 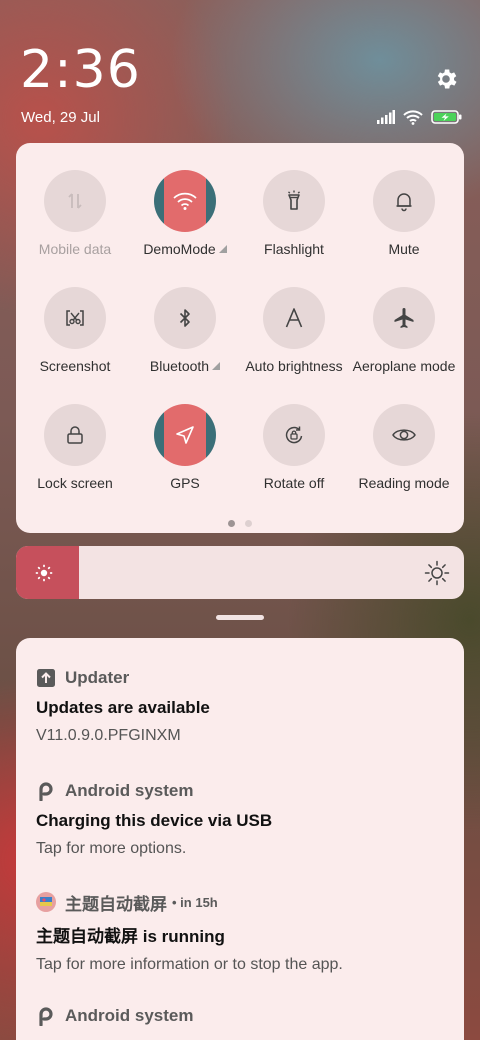 I want to click on tile-gps: GPS, so click(x=185, y=459).